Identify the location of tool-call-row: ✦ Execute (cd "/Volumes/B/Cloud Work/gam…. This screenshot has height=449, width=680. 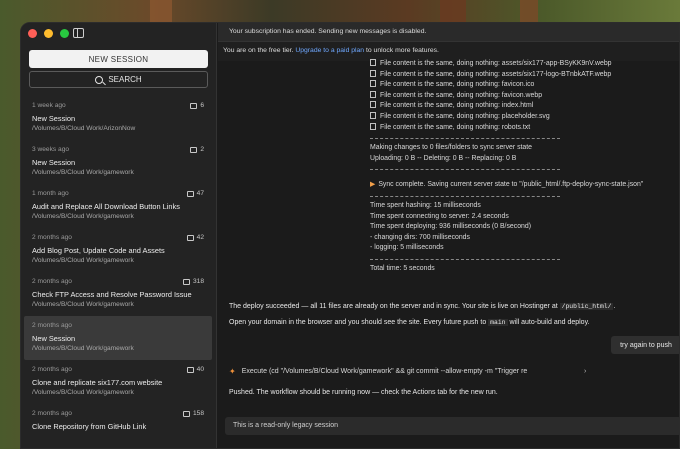
(378, 371).